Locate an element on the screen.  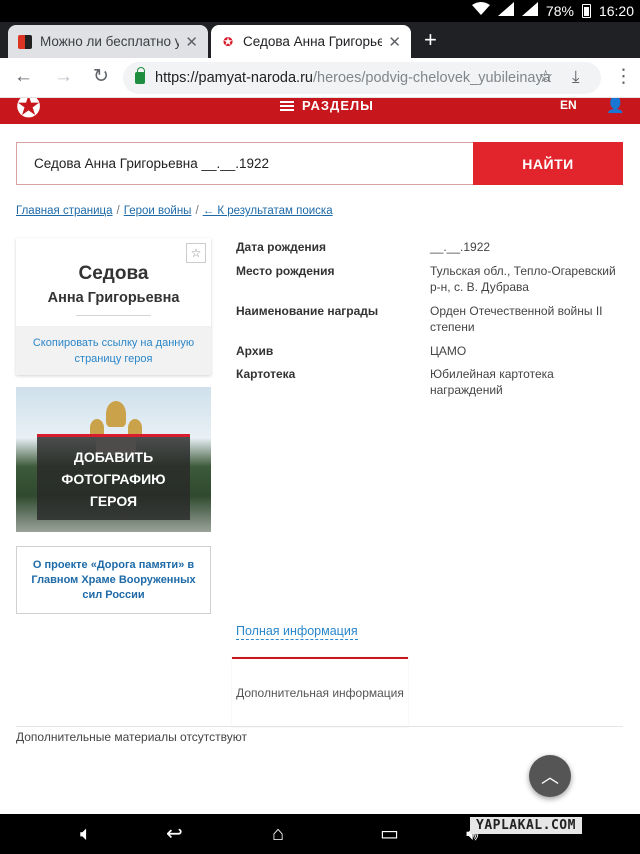
battery-icon is located at coordinates (586, 10).